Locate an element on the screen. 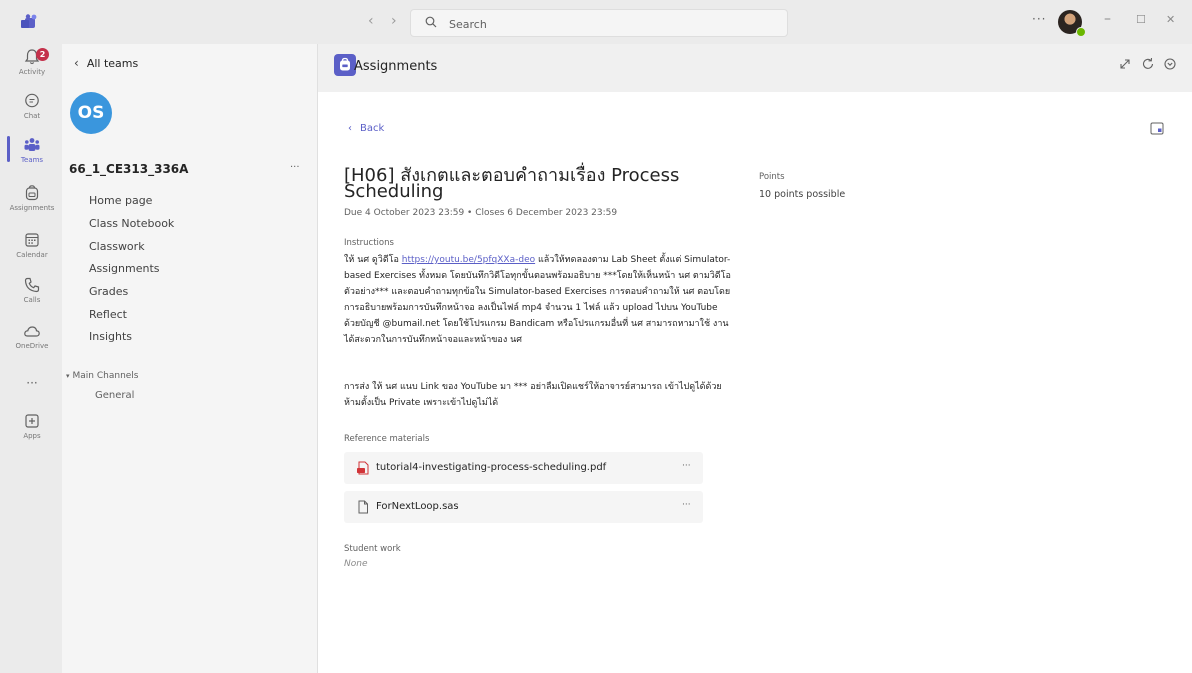  back-label: Back is located at coordinates (372, 128).